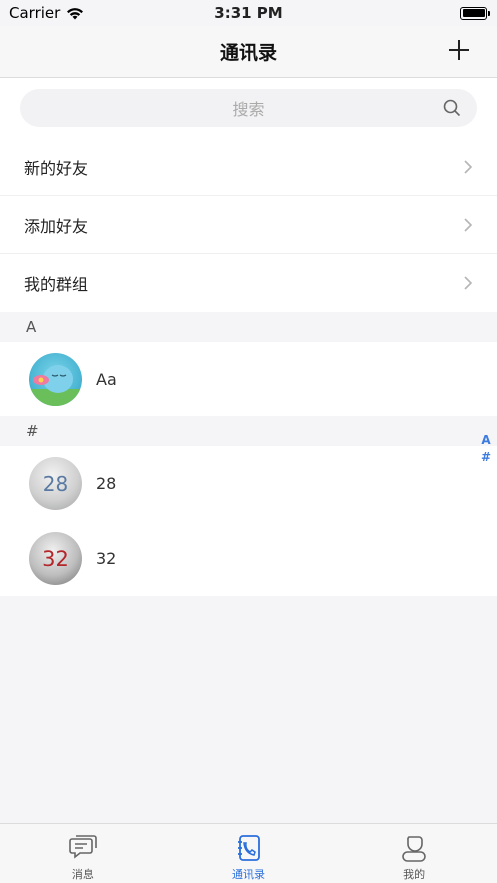 The height and width of the screenshot is (883, 497). I want to click on status-left: Carrier, so click(46, 13).